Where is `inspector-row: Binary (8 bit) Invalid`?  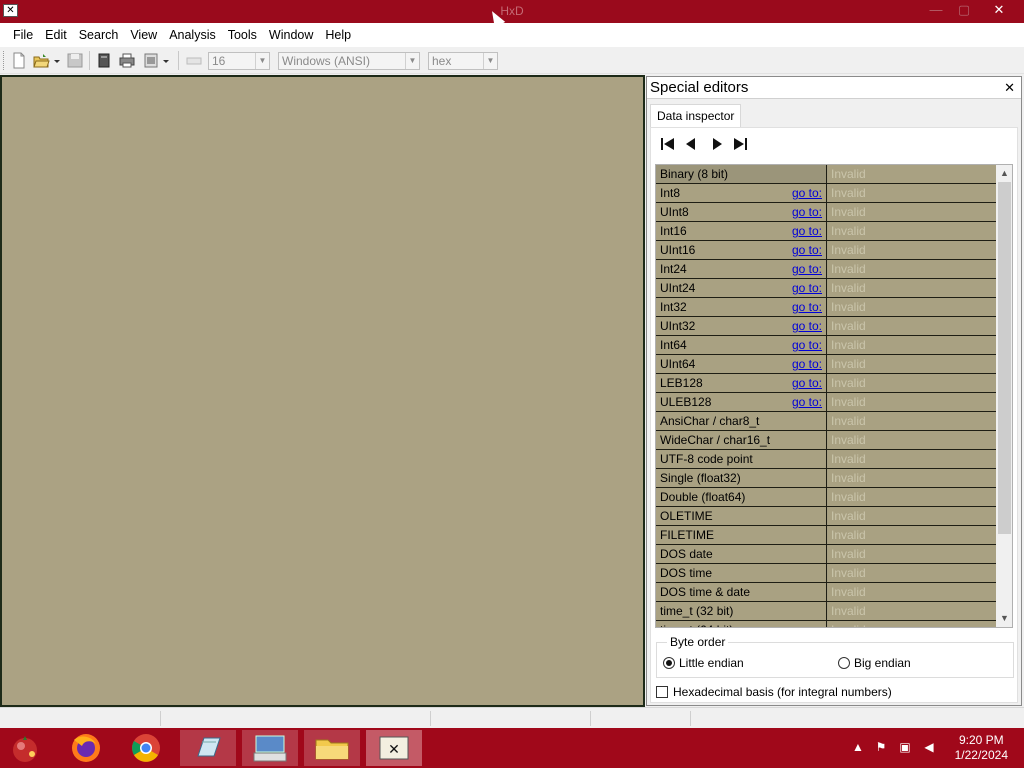
inspector-row: Binary (8 bit) Invalid is located at coordinates (826, 174).